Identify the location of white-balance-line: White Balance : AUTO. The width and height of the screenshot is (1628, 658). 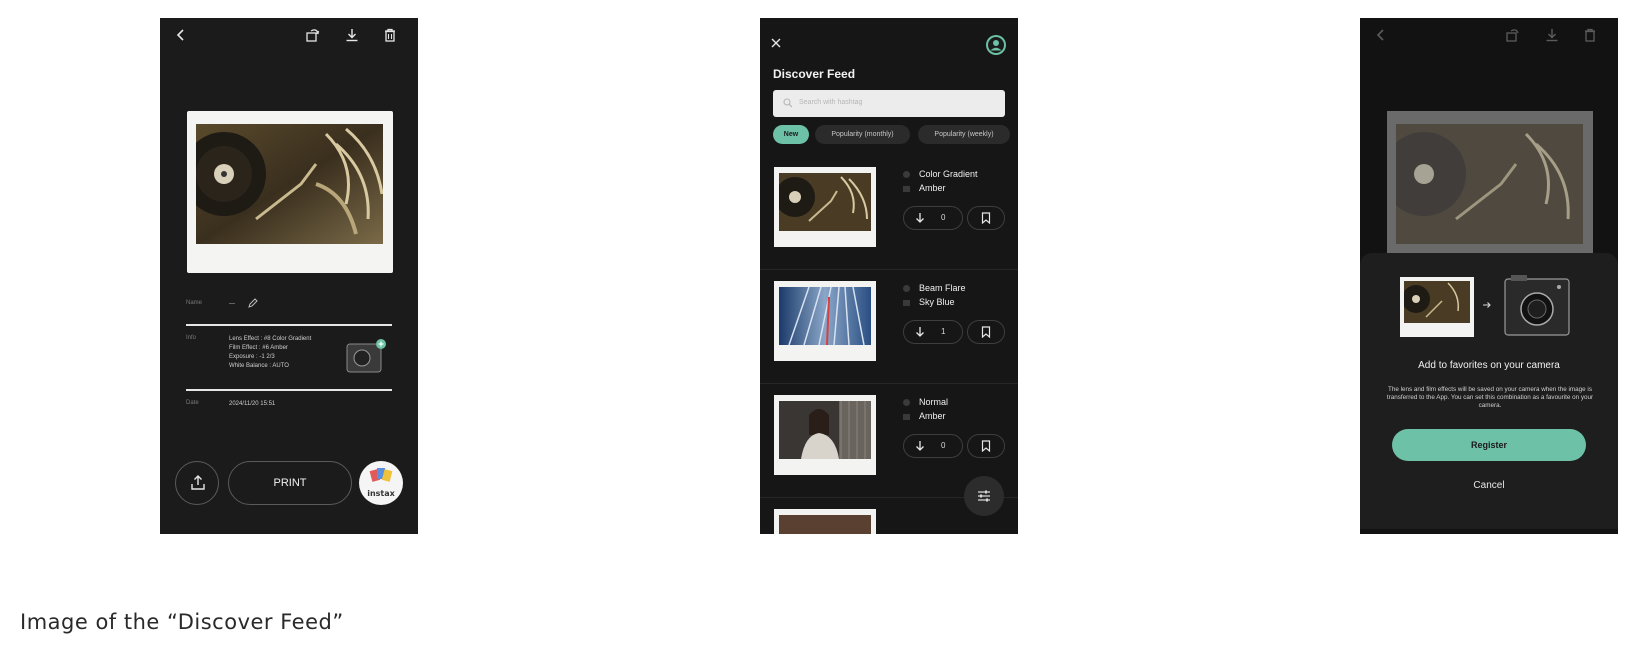
(259, 366).